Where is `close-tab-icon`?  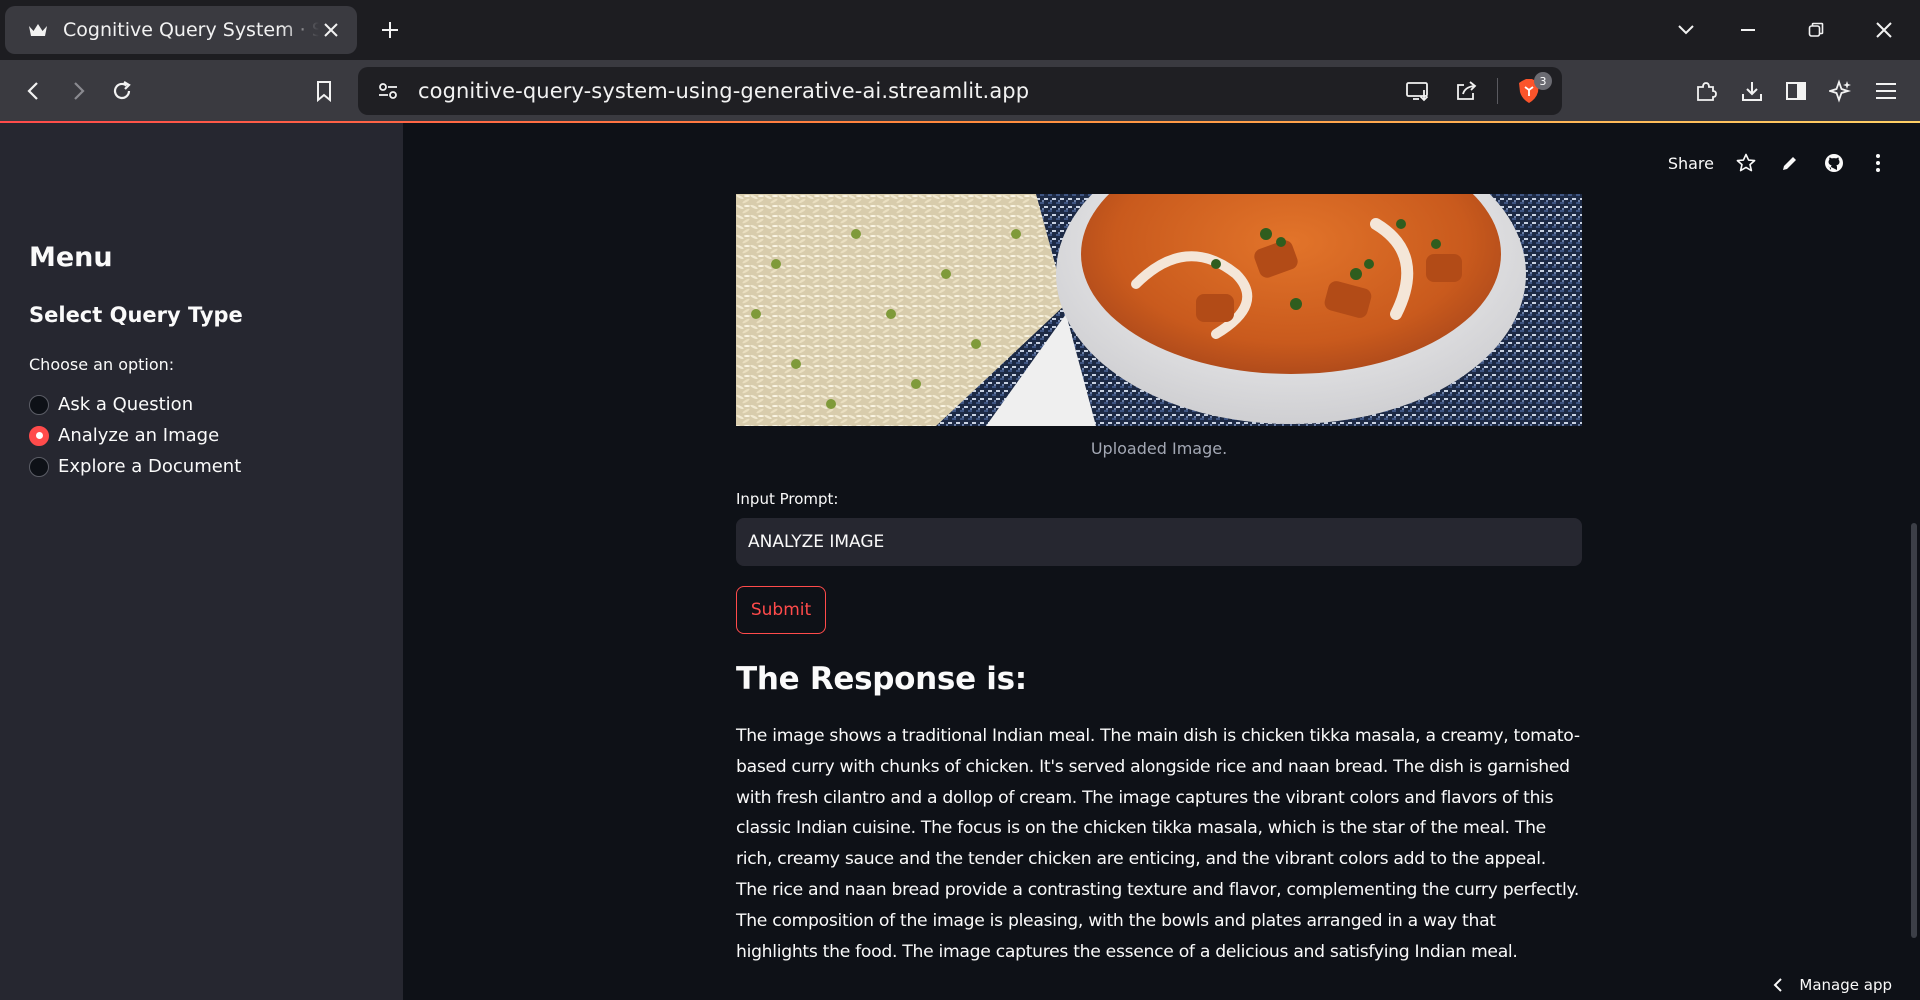 close-tab-icon is located at coordinates (331, 30).